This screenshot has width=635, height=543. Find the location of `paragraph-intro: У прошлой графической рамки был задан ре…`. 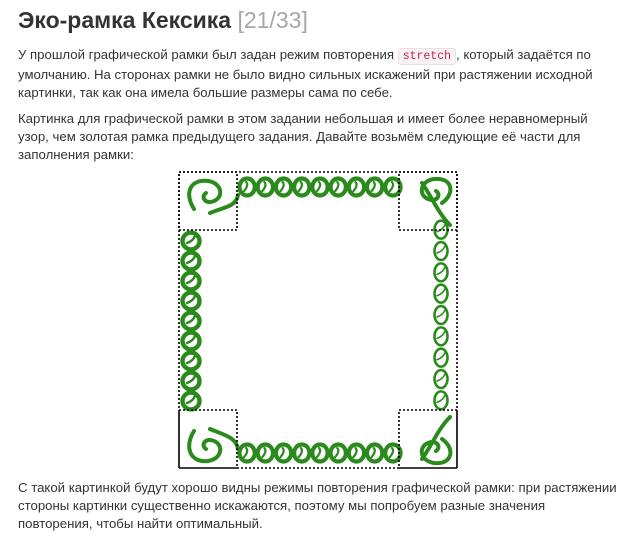

paragraph-intro: У прошлой графической рамки был задан ре… is located at coordinates (318, 74).